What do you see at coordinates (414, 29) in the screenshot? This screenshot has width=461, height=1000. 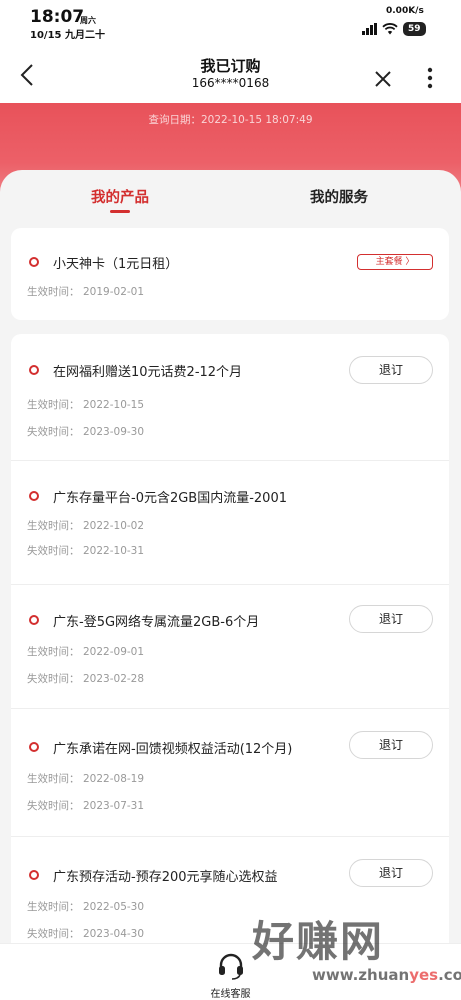 I see `battery-icon: 59` at bounding box center [414, 29].